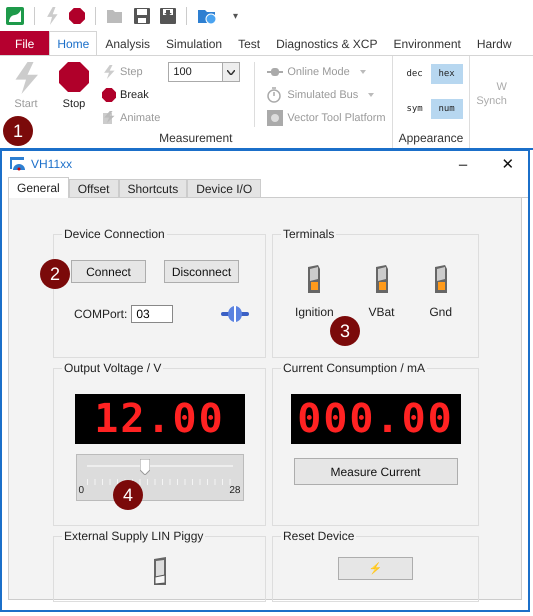 The image size is (533, 616). I want to click on tab: Shortcuts, so click(153, 188).